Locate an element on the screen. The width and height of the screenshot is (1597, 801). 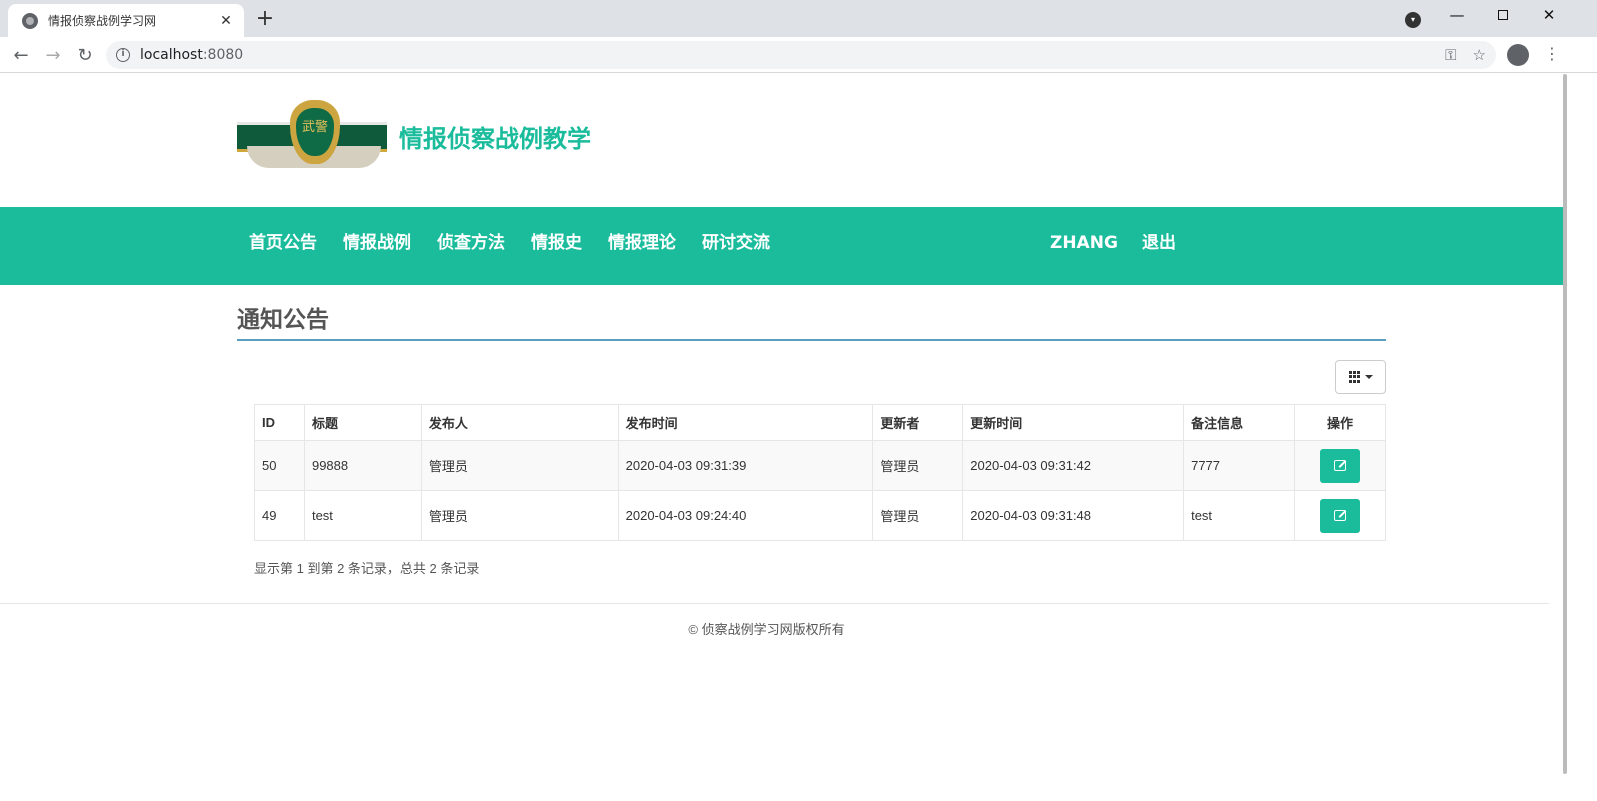
cell-title: 99888 is located at coordinates (362, 465).